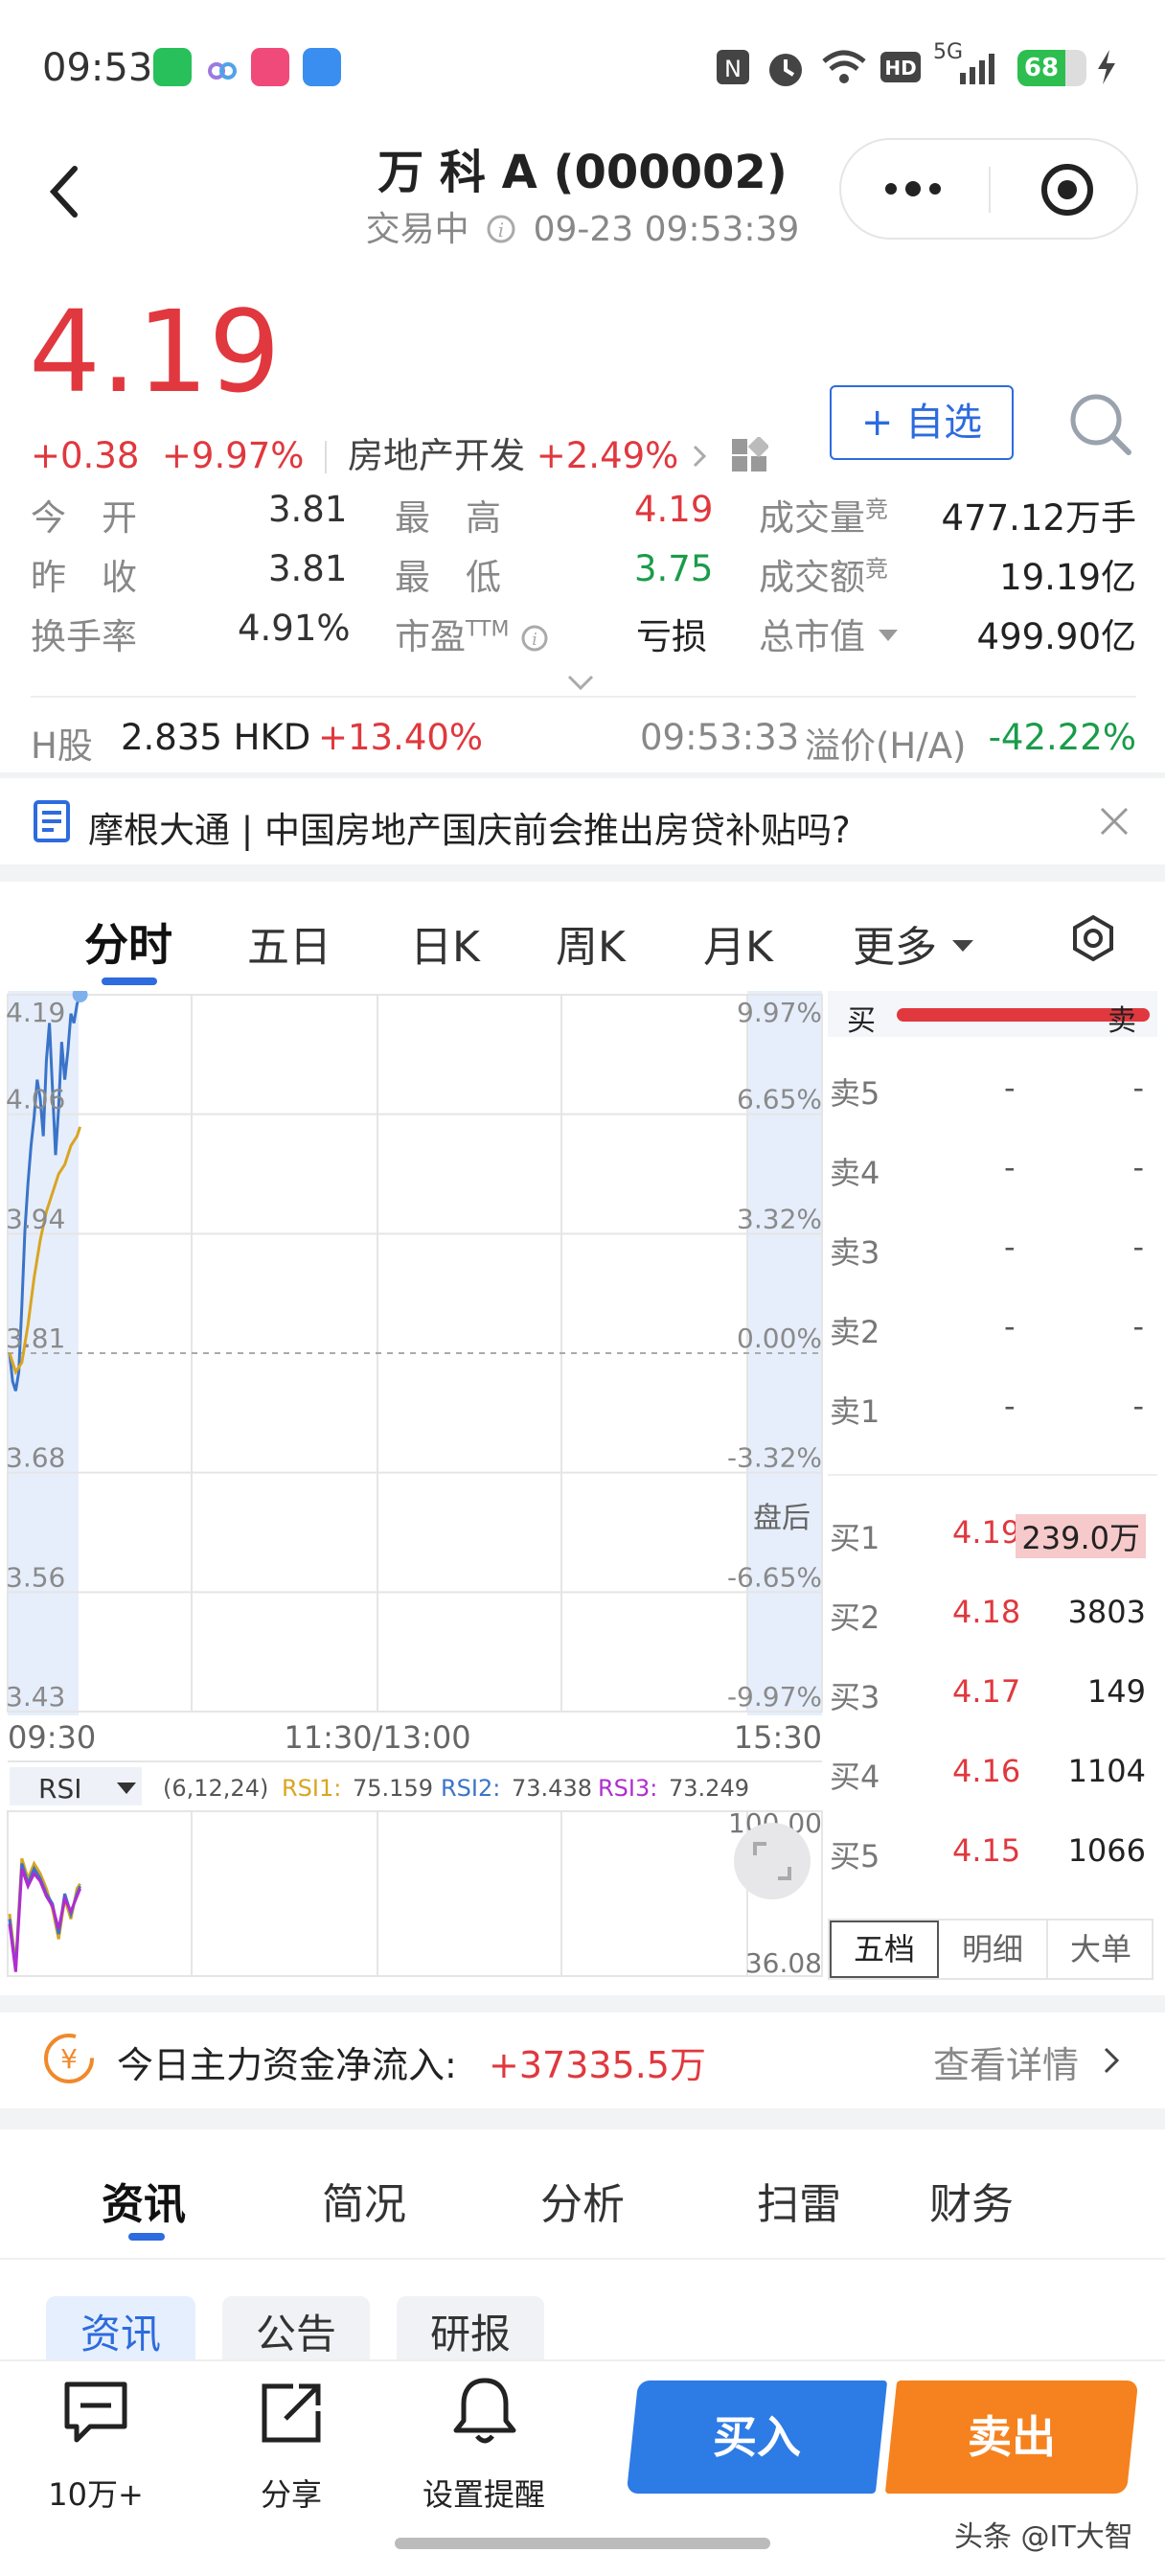 This screenshot has width=1165, height=2576. I want to click on buy-header: 买, so click(862, 1021).